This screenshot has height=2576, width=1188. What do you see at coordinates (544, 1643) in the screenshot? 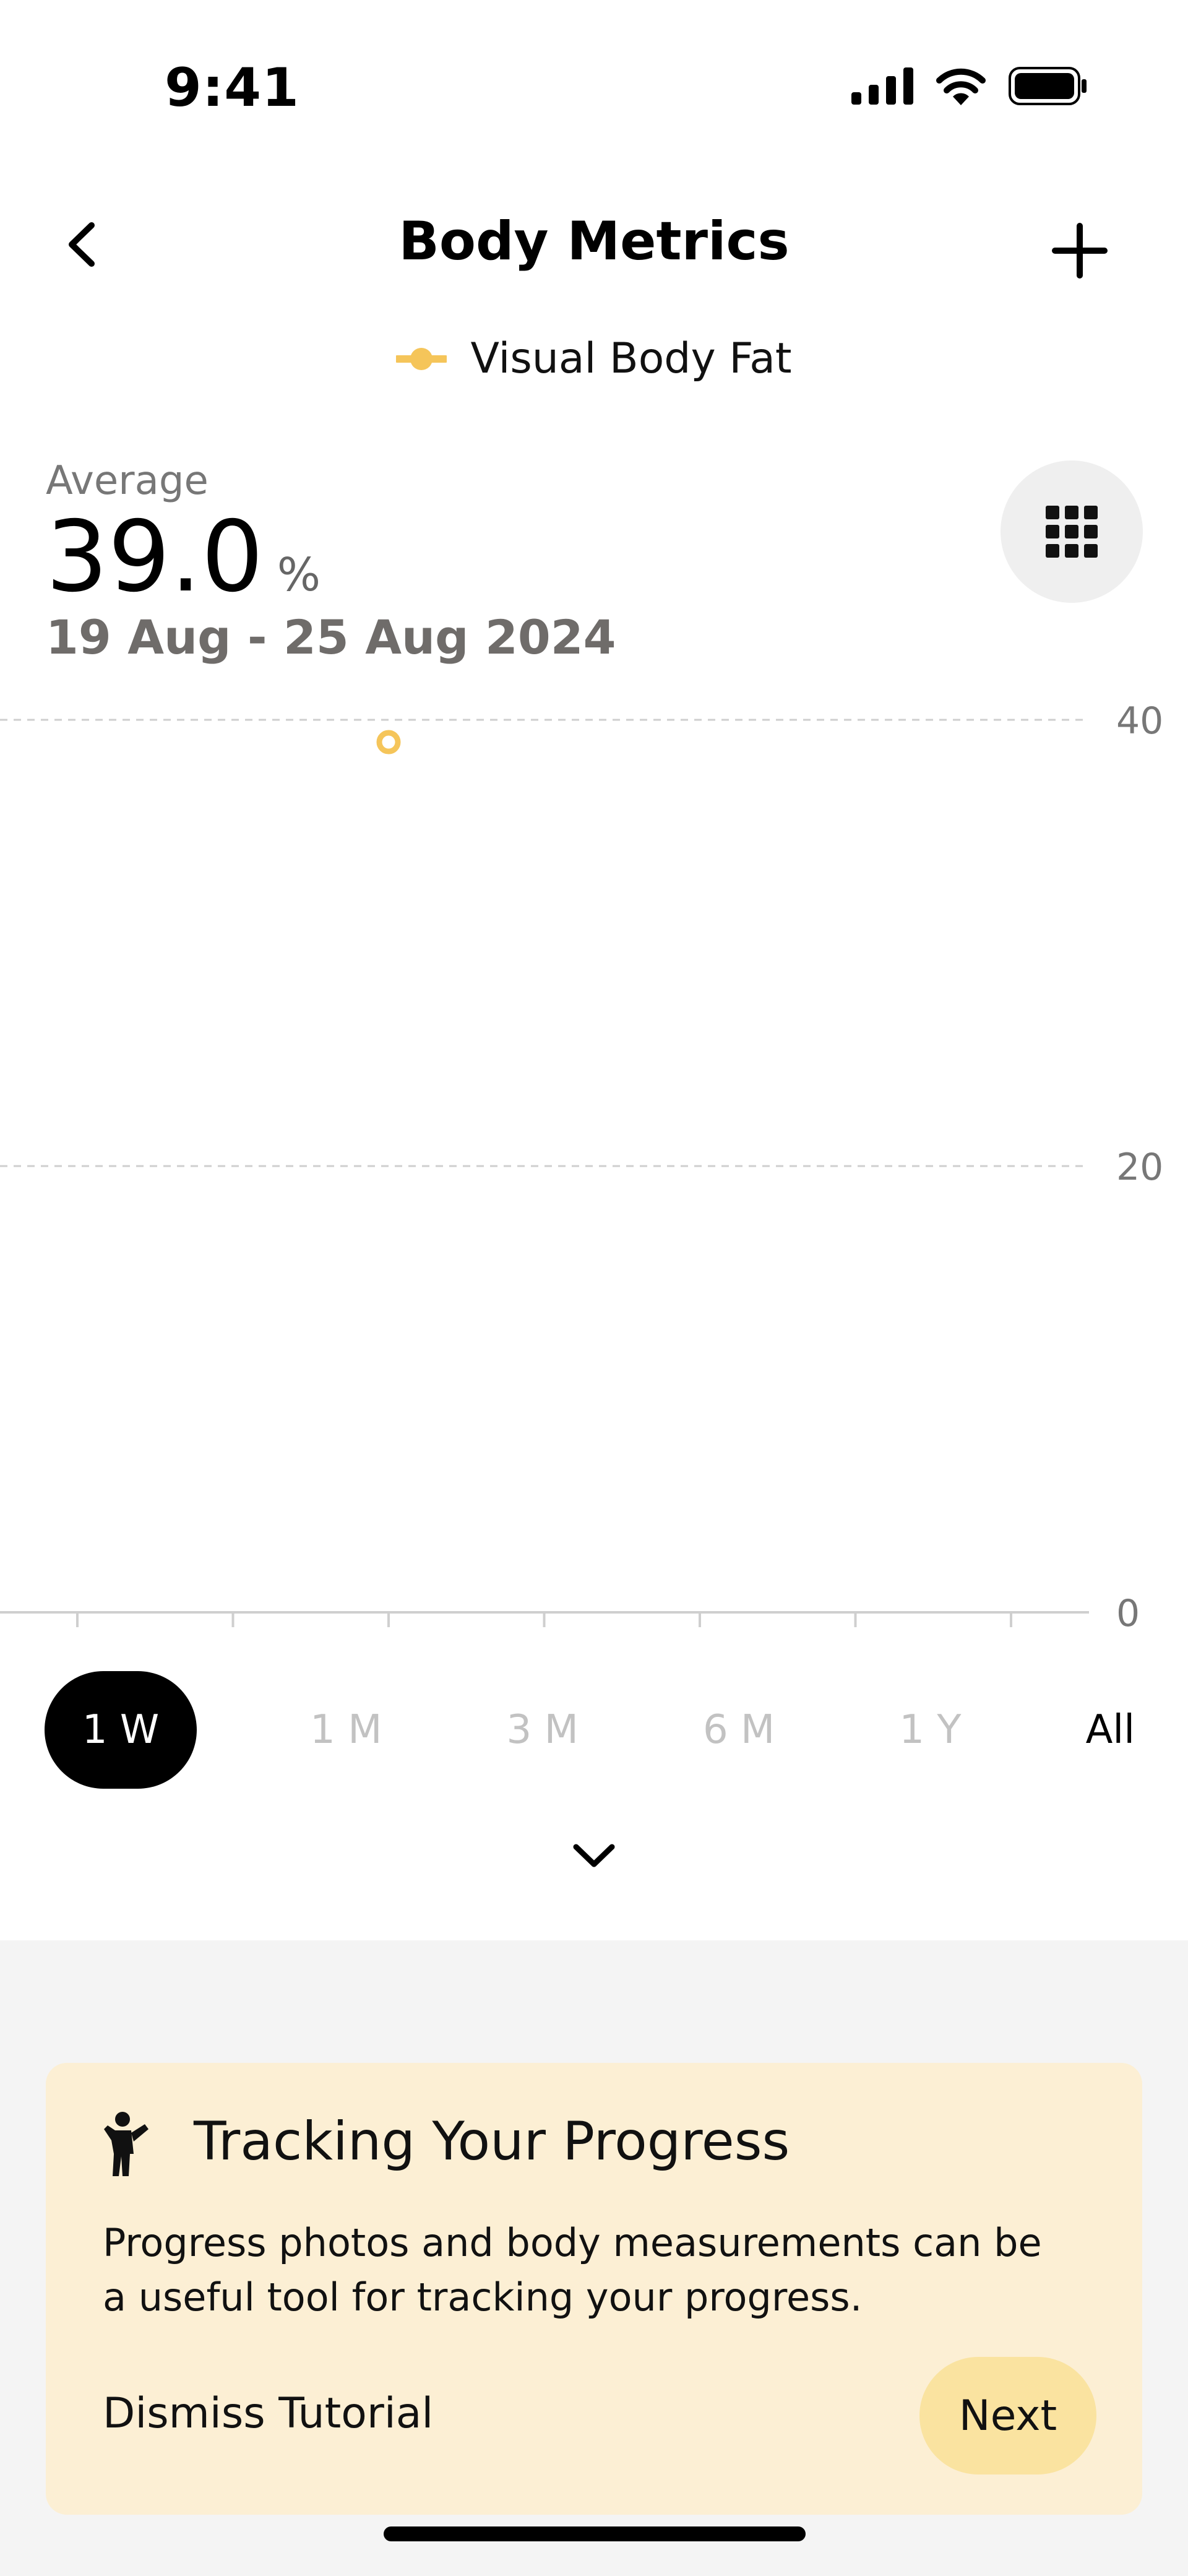
I see `x-tick-label: Thu` at bounding box center [544, 1643].